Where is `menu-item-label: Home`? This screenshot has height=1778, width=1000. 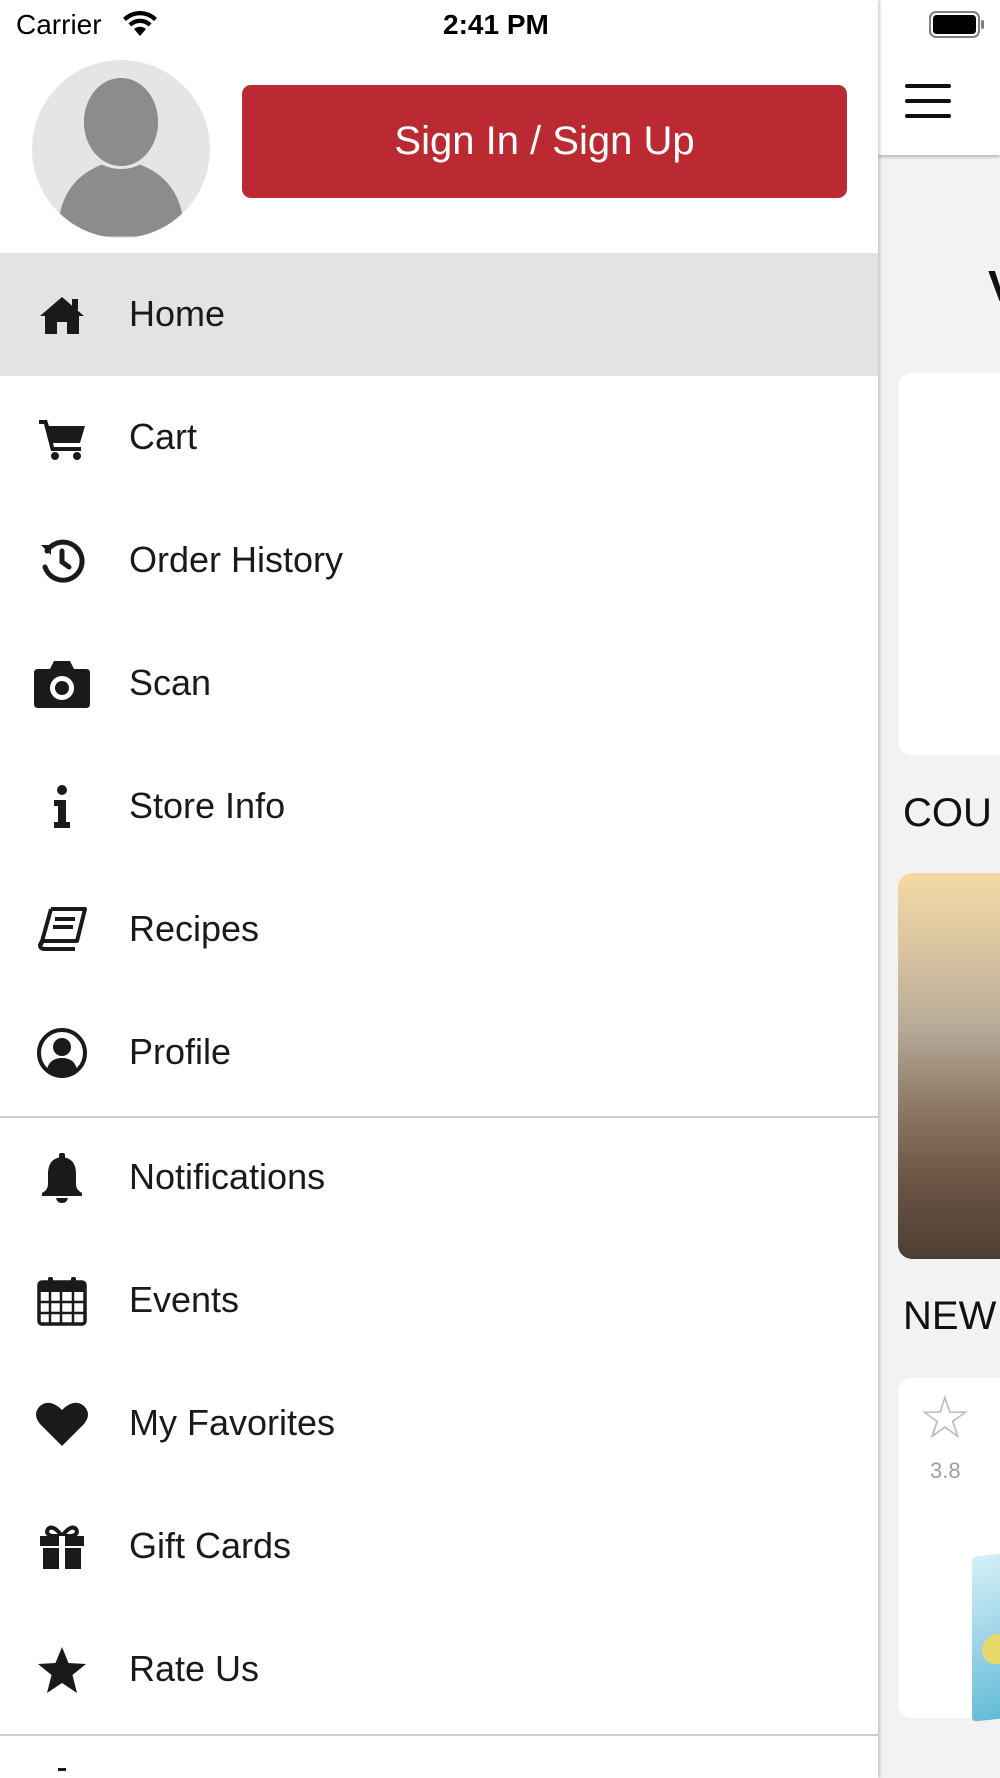 menu-item-label: Home is located at coordinates (177, 313).